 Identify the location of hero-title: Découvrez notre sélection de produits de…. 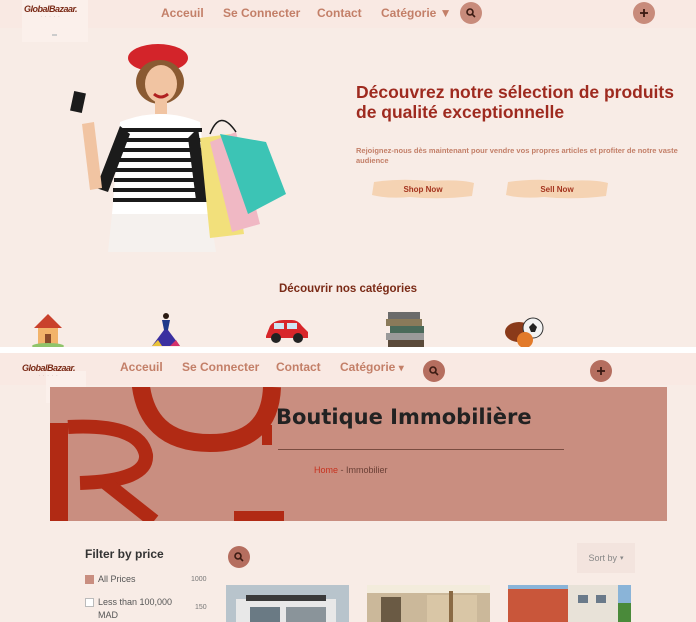
(515, 102).